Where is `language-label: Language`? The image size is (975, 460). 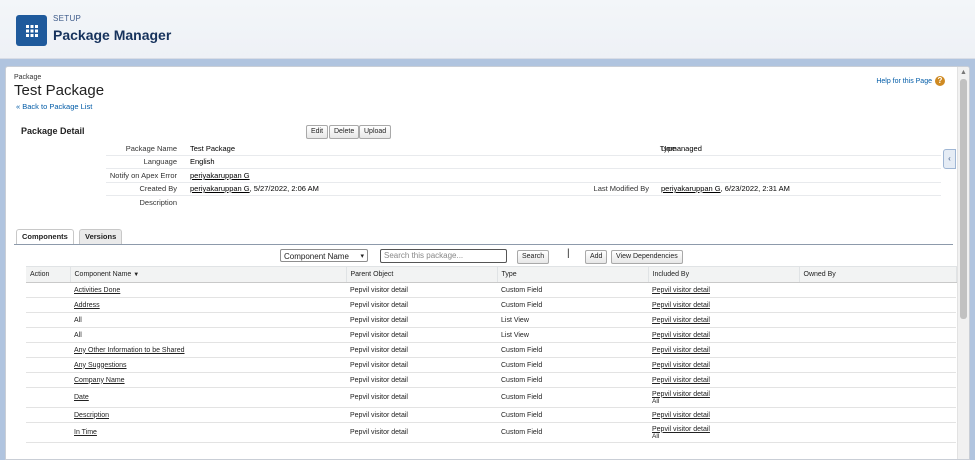
language-label: Language is located at coordinates (160, 161).